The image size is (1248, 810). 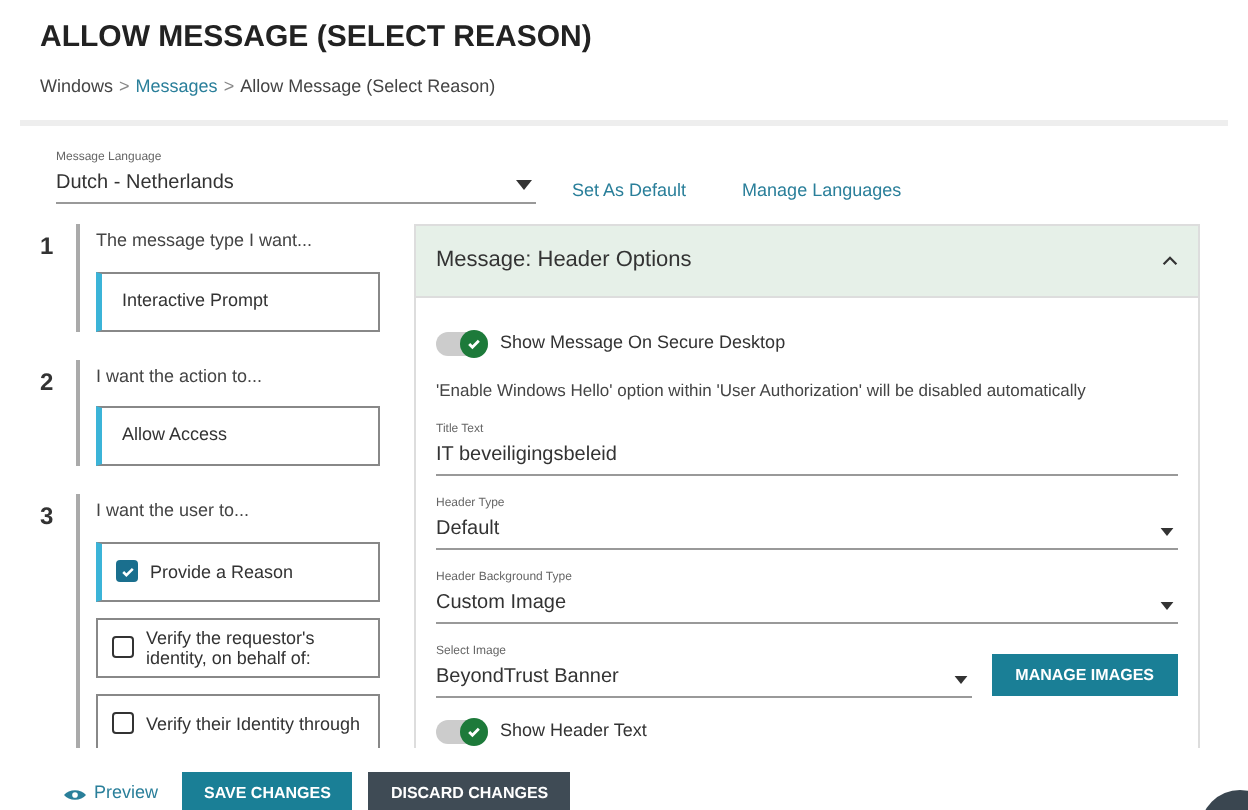 I want to click on panel-title: Message: Header Options, so click(x=564, y=261).